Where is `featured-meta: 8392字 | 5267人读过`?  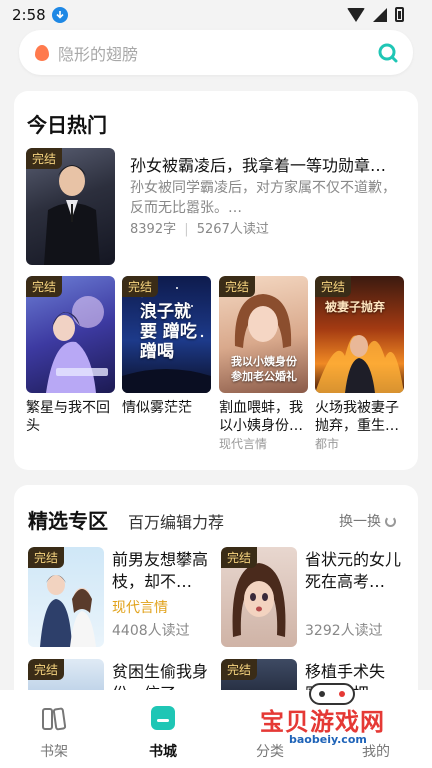 featured-meta: 8392字 | 5267人读过 is located at coordinates (199, 229).